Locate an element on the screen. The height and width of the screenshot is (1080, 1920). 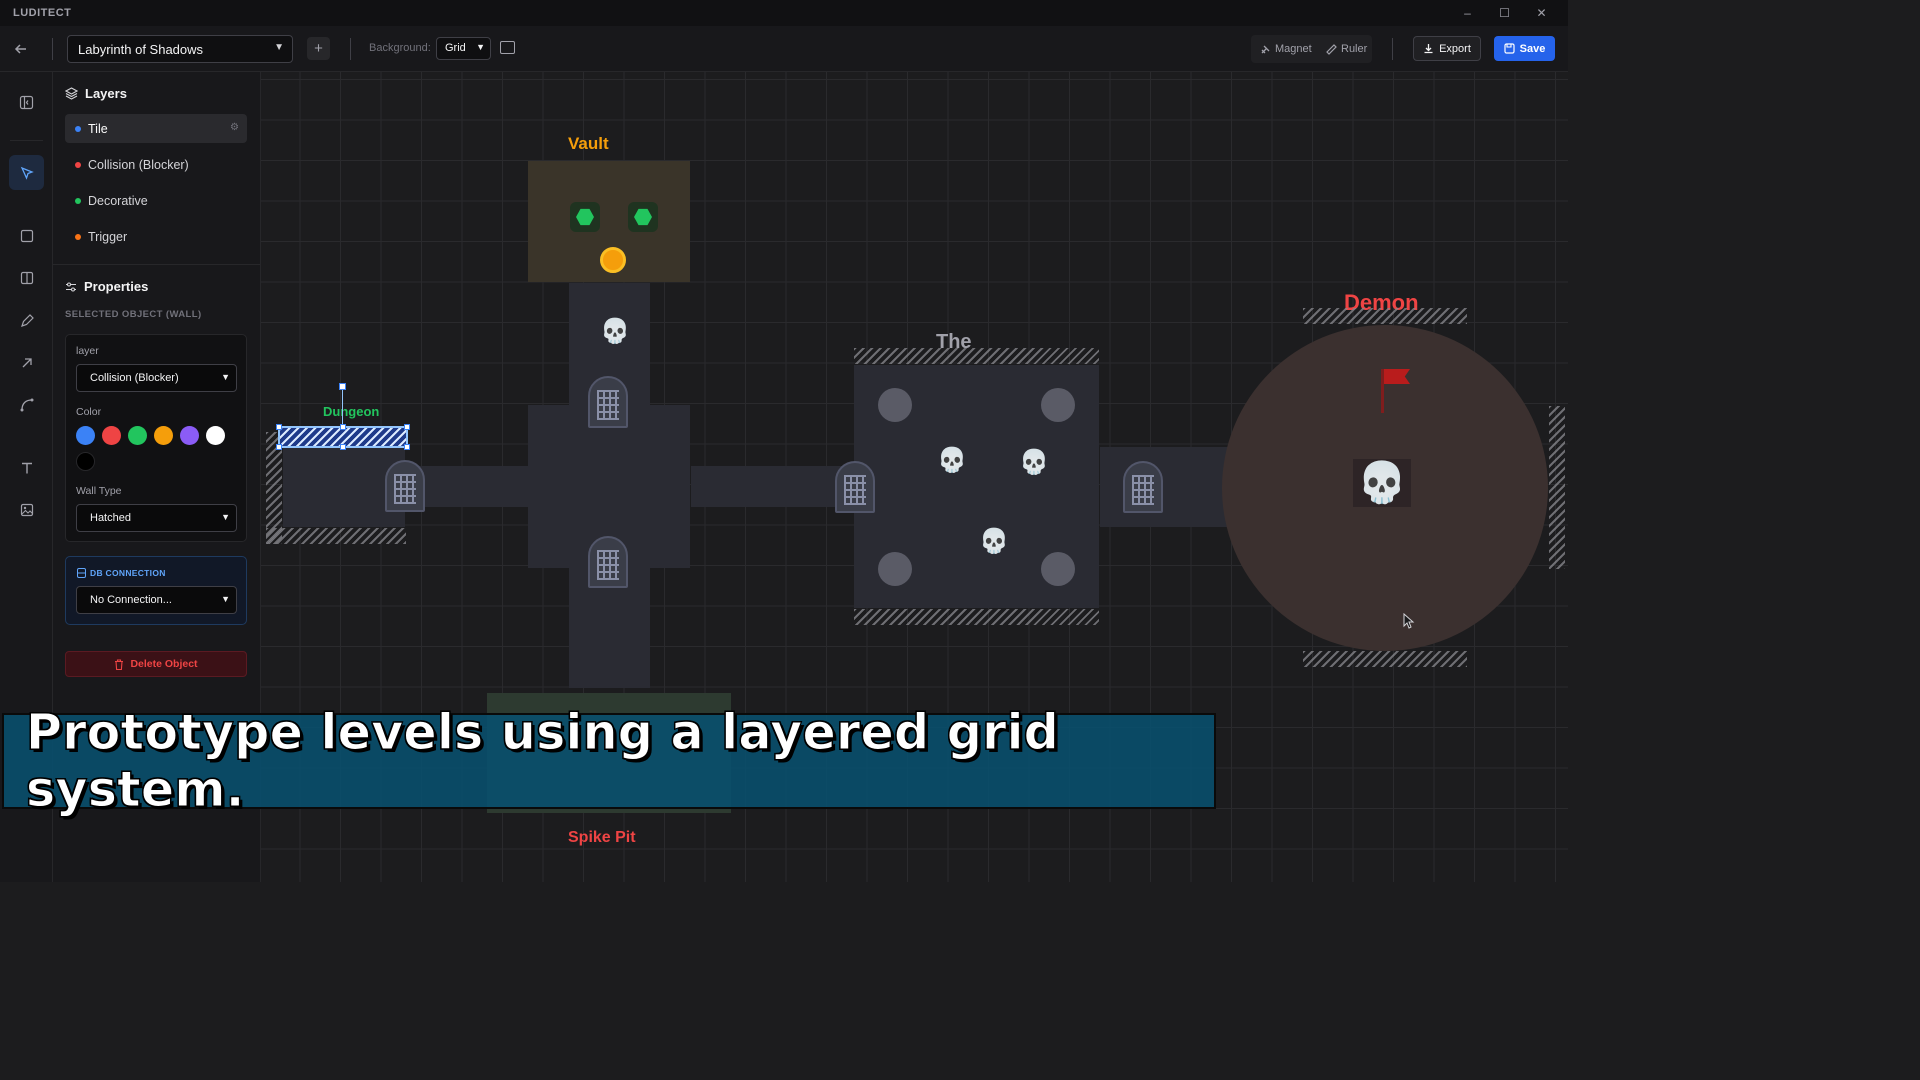
spike-pit-label: Spike Pit is located at coordinates (602, 837).